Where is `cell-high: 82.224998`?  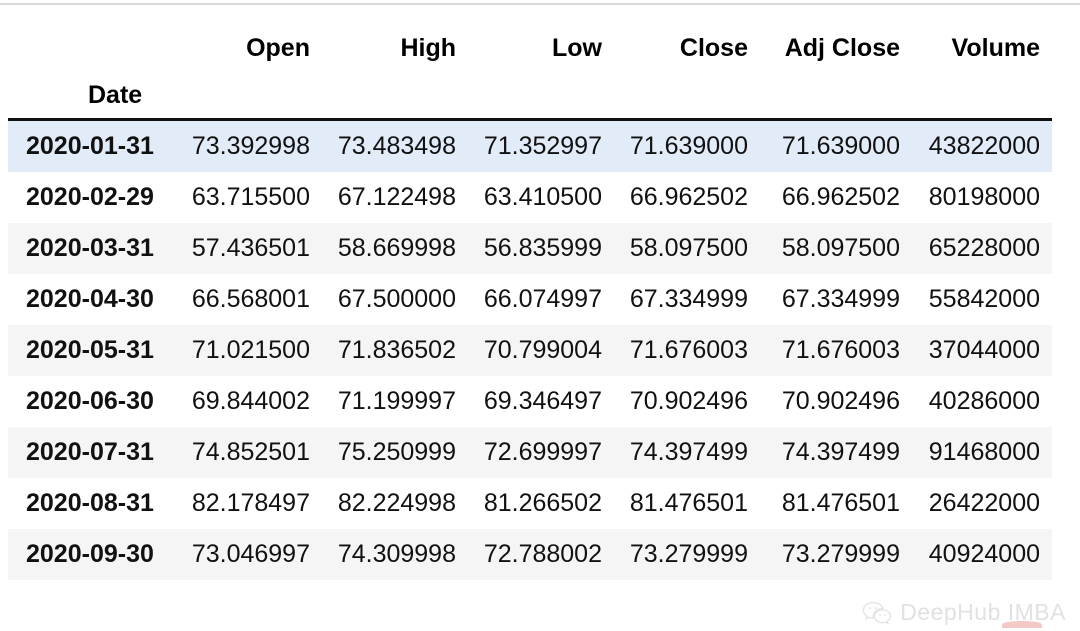
cell-high: 82.224998 is located at coordinates (395, 503).